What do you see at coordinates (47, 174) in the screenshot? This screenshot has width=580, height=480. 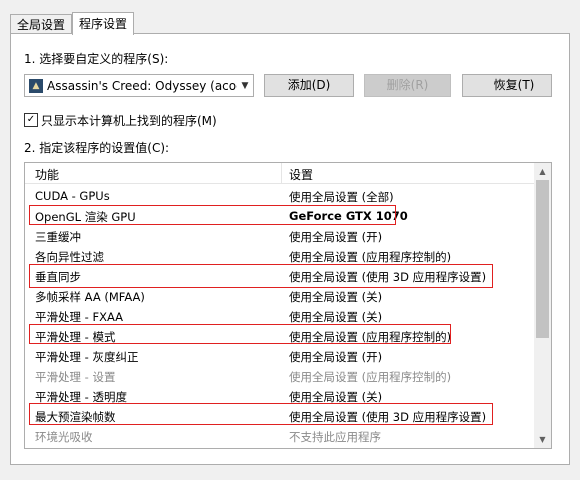 I see `header-feature: 功能` at bounding box center [47, 174].